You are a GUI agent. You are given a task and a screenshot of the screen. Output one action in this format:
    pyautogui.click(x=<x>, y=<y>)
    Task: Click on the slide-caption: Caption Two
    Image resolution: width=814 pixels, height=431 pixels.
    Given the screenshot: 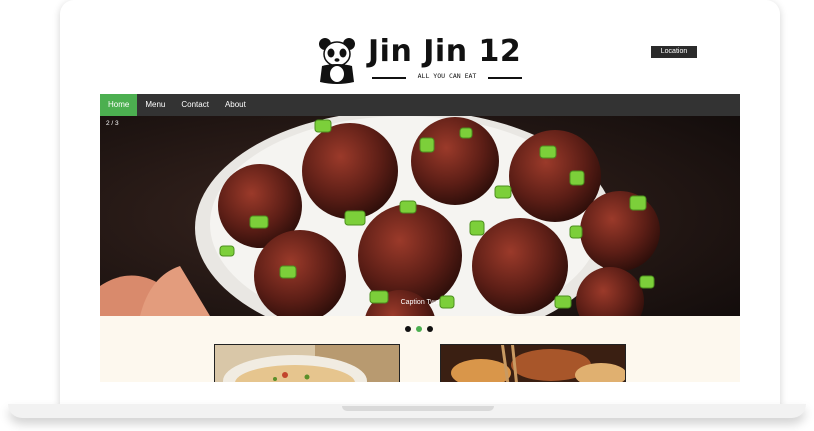 What is the action you would take?
    pyautogui.click(x=420, y=302)
    